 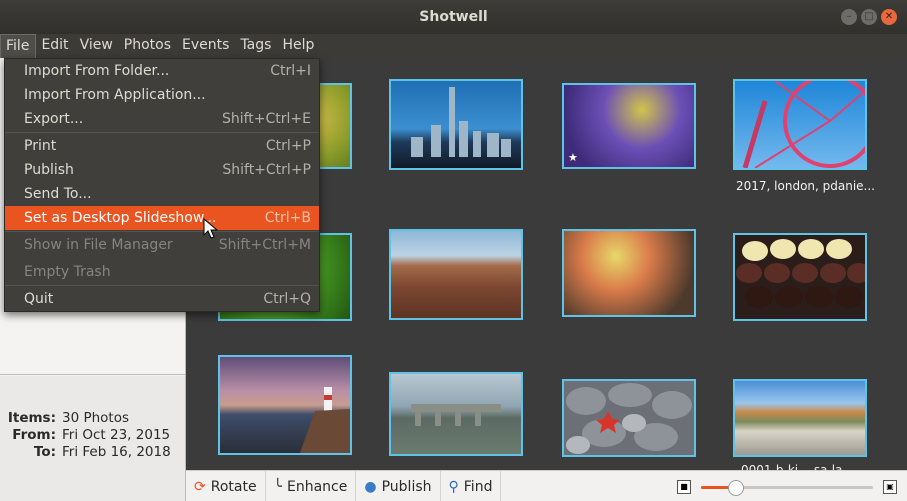 I want to click on menu-item-label: Empty Trash, so click(x=67, y=272).